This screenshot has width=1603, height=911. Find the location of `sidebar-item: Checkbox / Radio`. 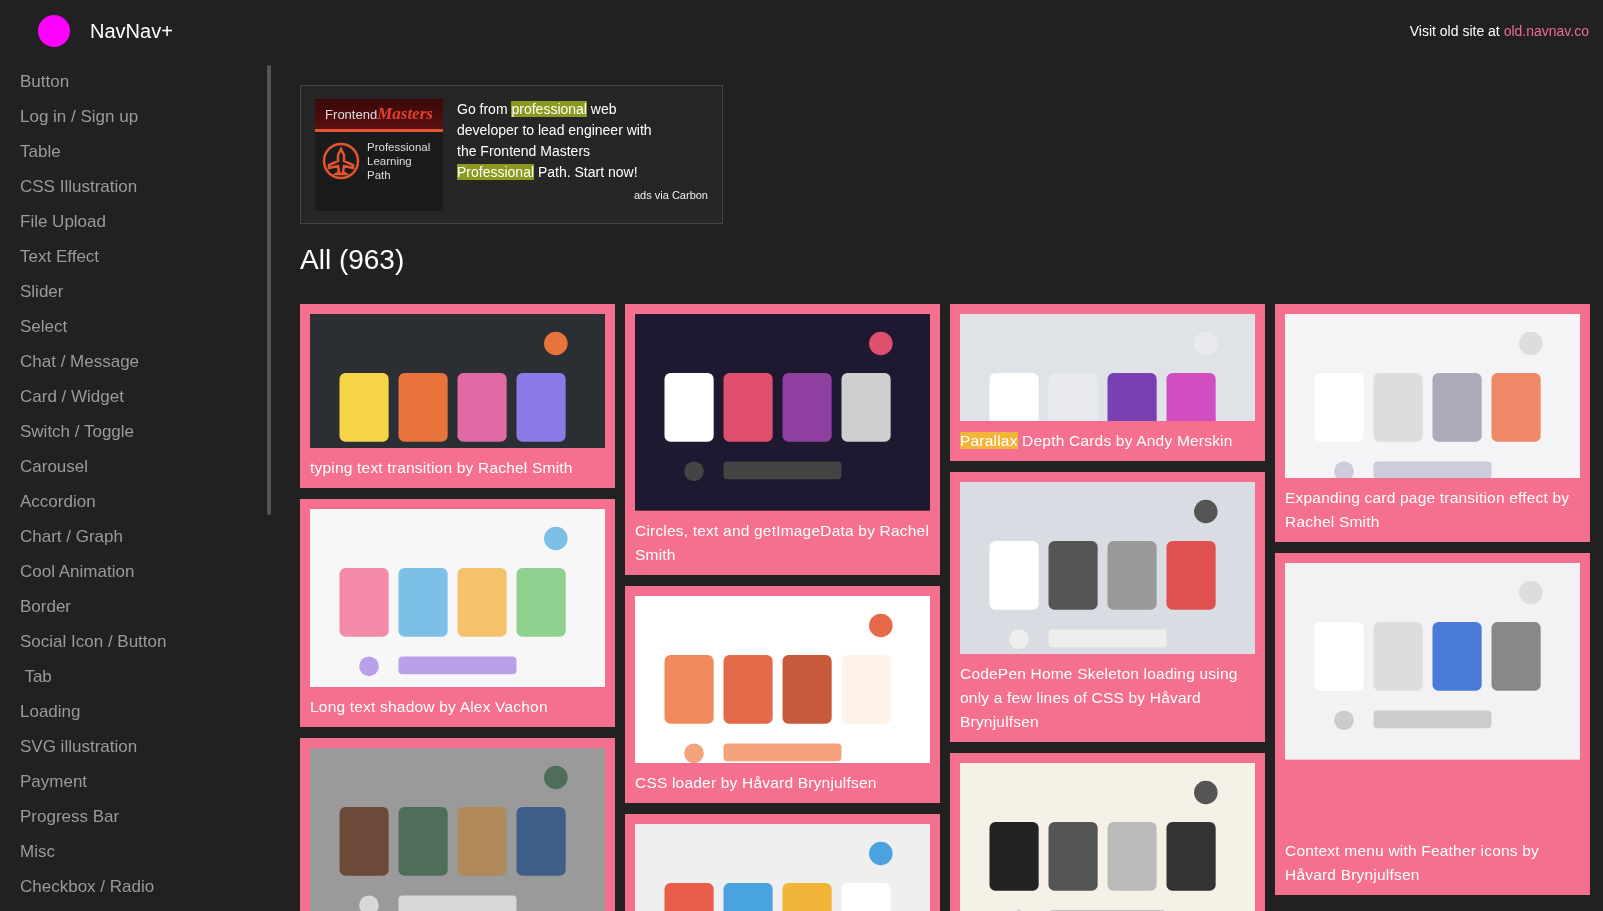

sidebar-item: Checkbox / Radio is located at coordinates (135, 886).